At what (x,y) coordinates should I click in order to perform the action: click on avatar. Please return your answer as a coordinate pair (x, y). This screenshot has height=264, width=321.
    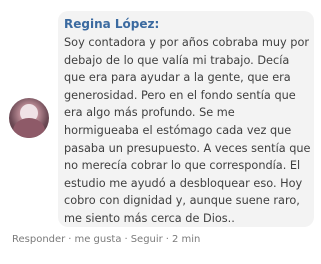
    Looking at the image, I should click on (29, 118).